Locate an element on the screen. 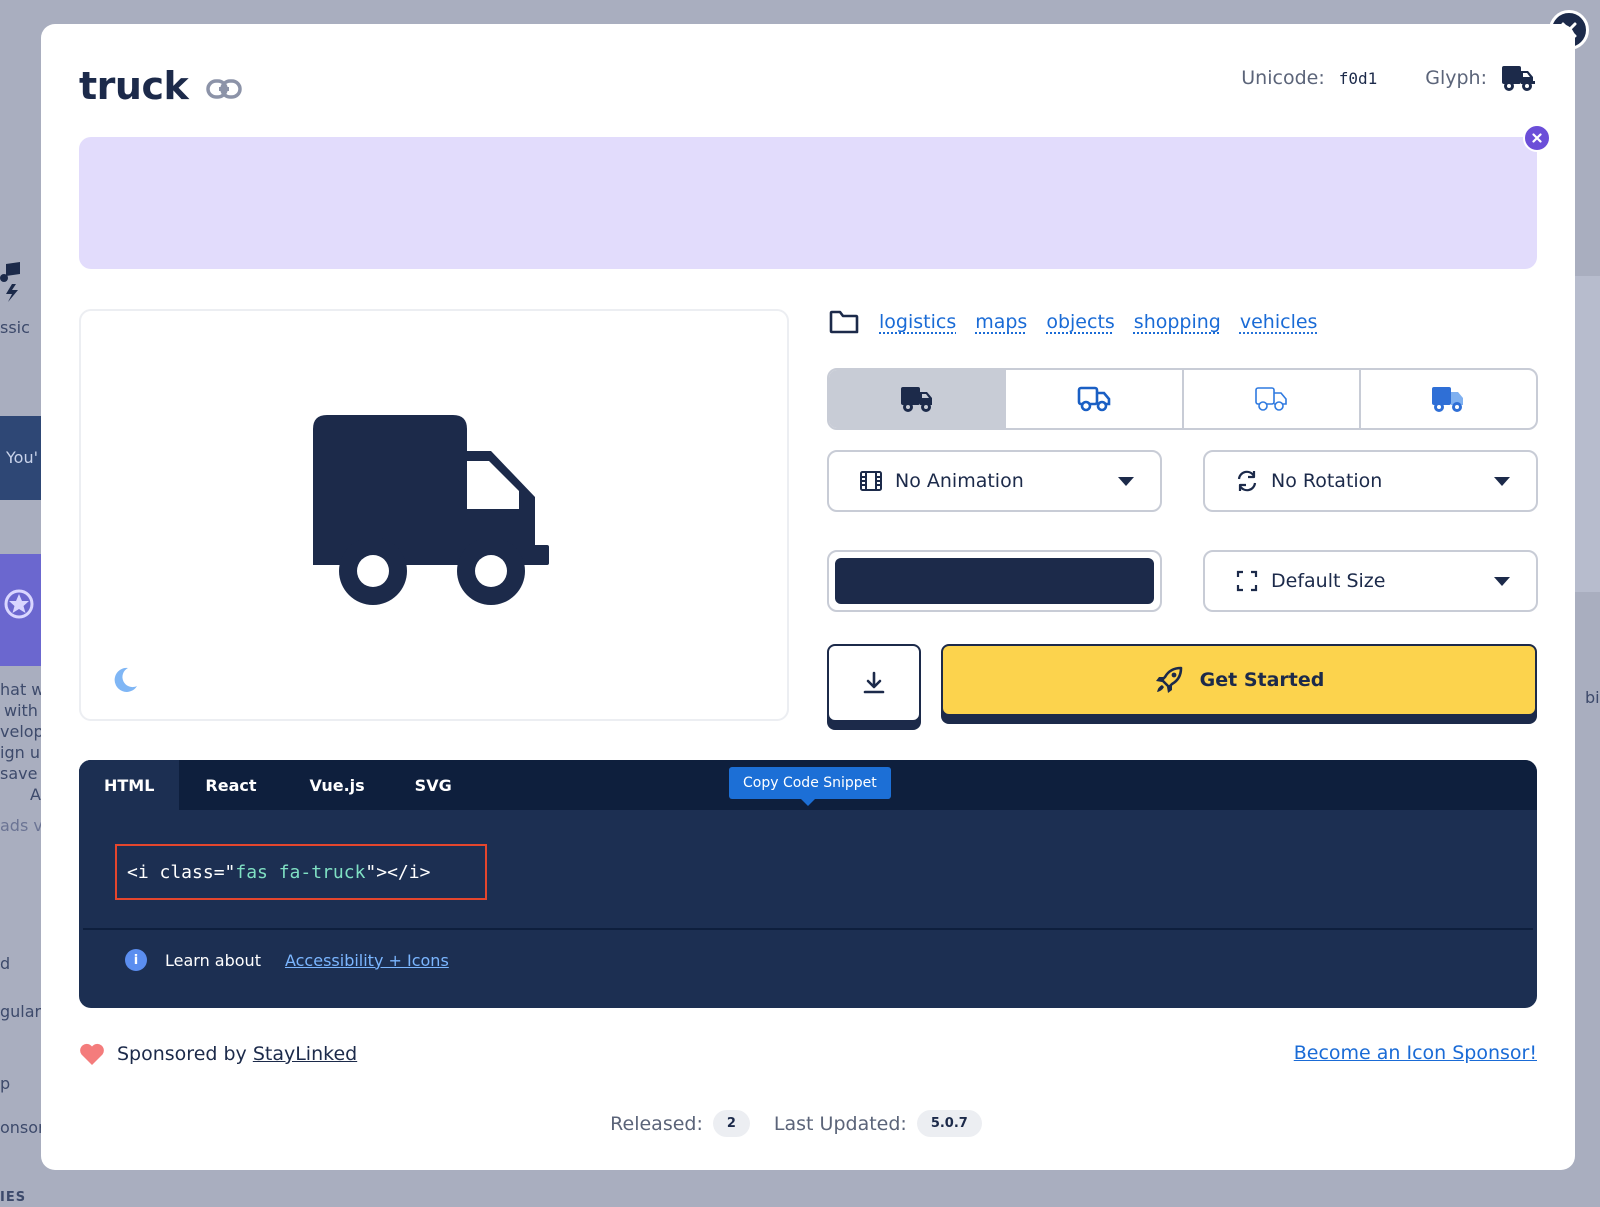  icon-style-selector is located at coordinates (1182, 399).